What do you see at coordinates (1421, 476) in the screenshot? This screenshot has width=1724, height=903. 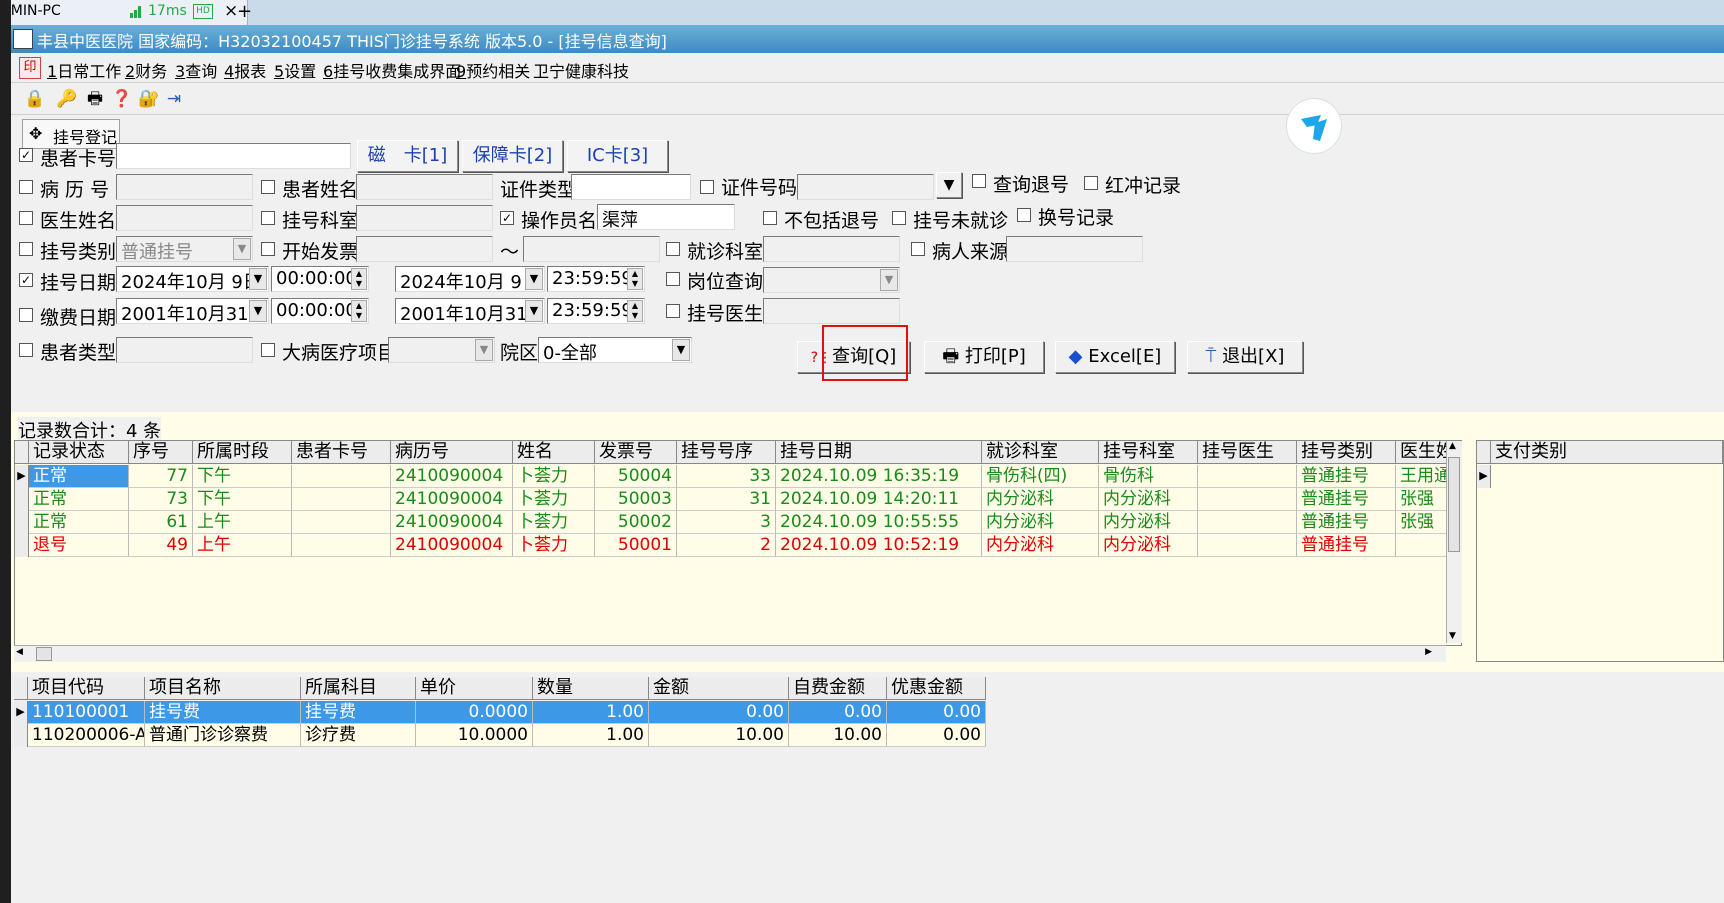 I see `cell-doctor-name: 王用通` at bounding box center [1421, 476].